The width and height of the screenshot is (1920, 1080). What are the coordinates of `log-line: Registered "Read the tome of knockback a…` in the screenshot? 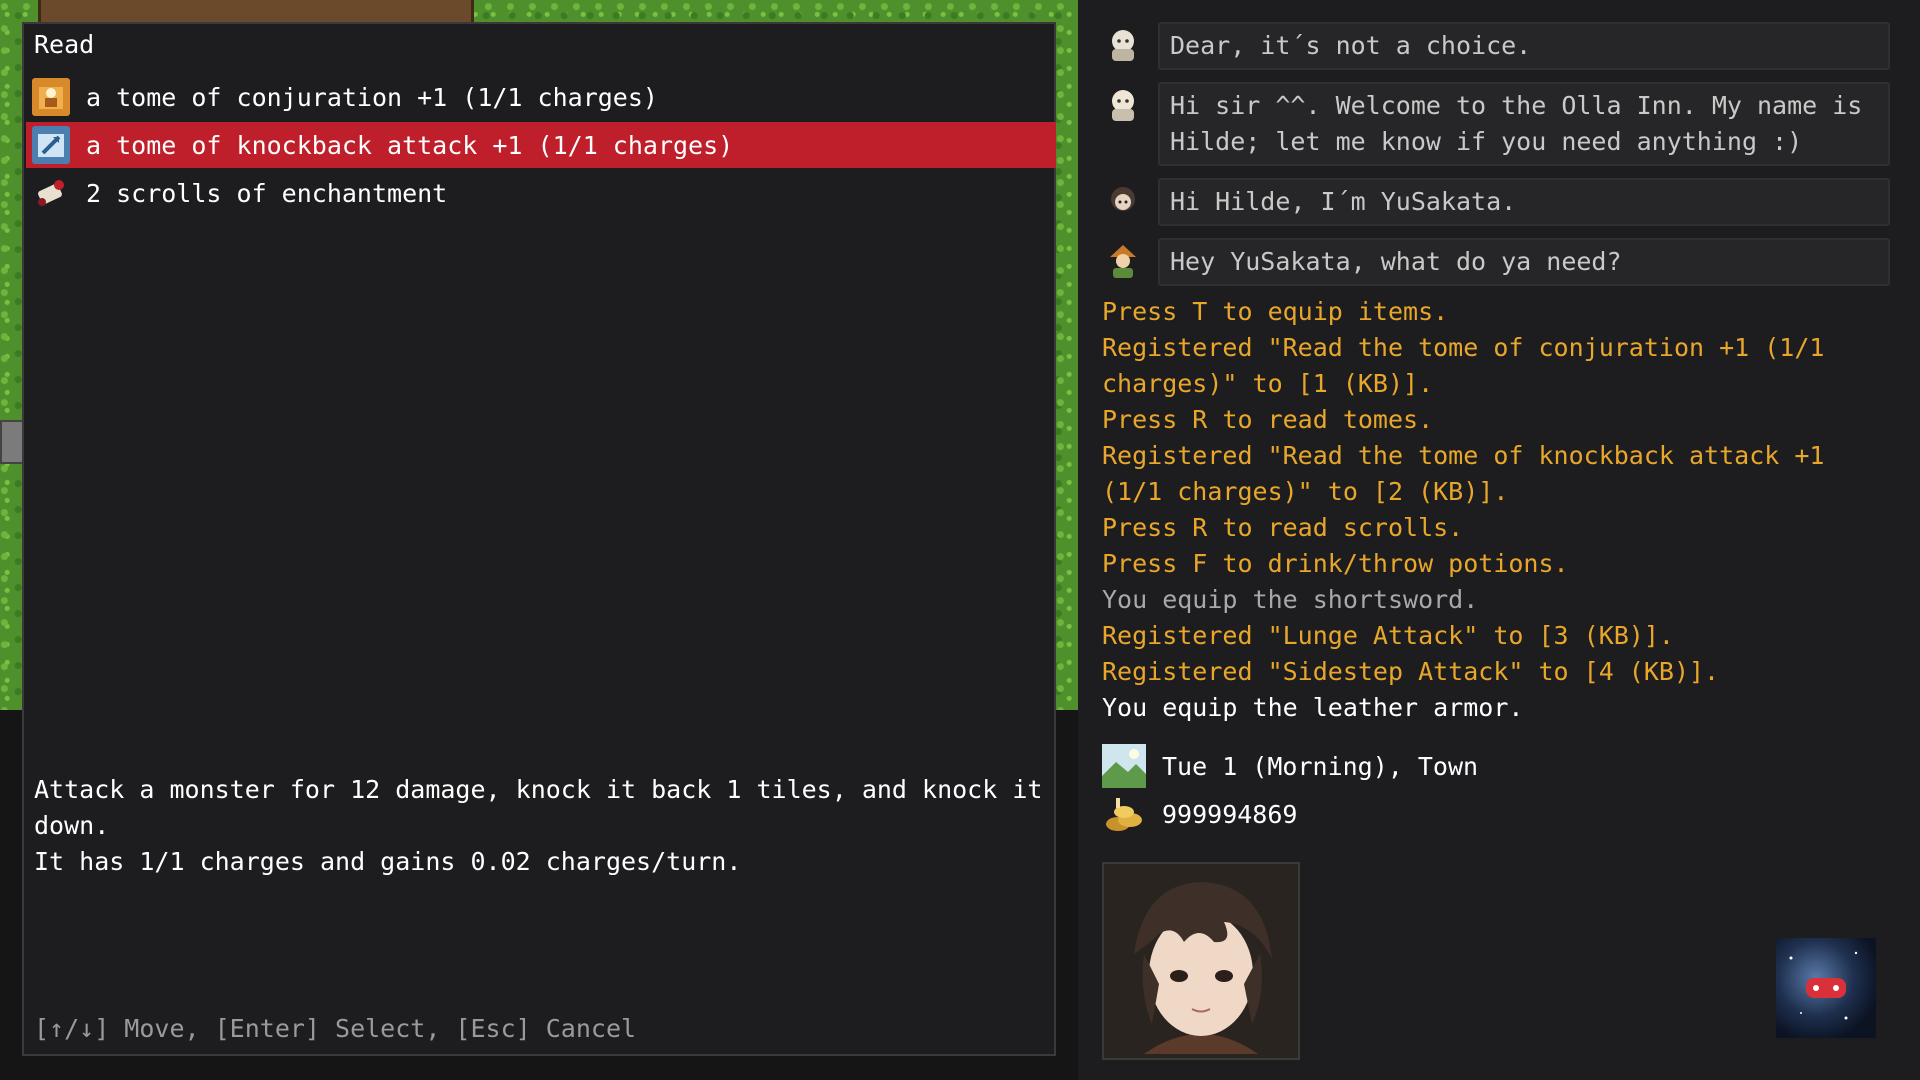 It's located at (1463, 473).